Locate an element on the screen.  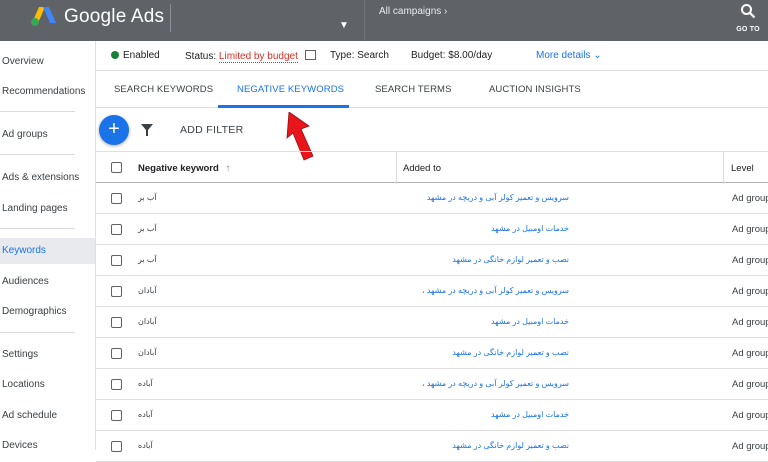
chart-icon is located at coordinates (310, 55).